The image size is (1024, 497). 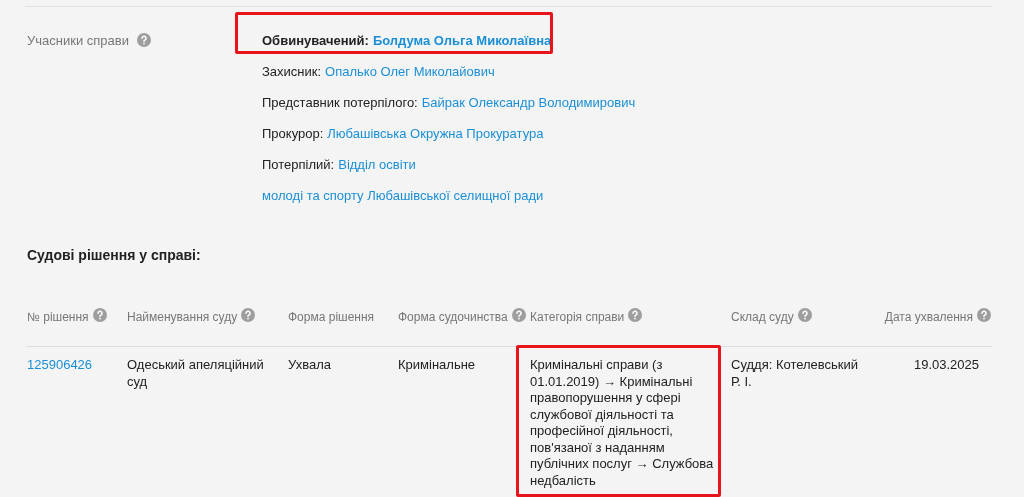 What do you see at coordinates (78, 41) in the screenshot?
I see `field-label: Учасники справи` at bounding box center [78, 41].